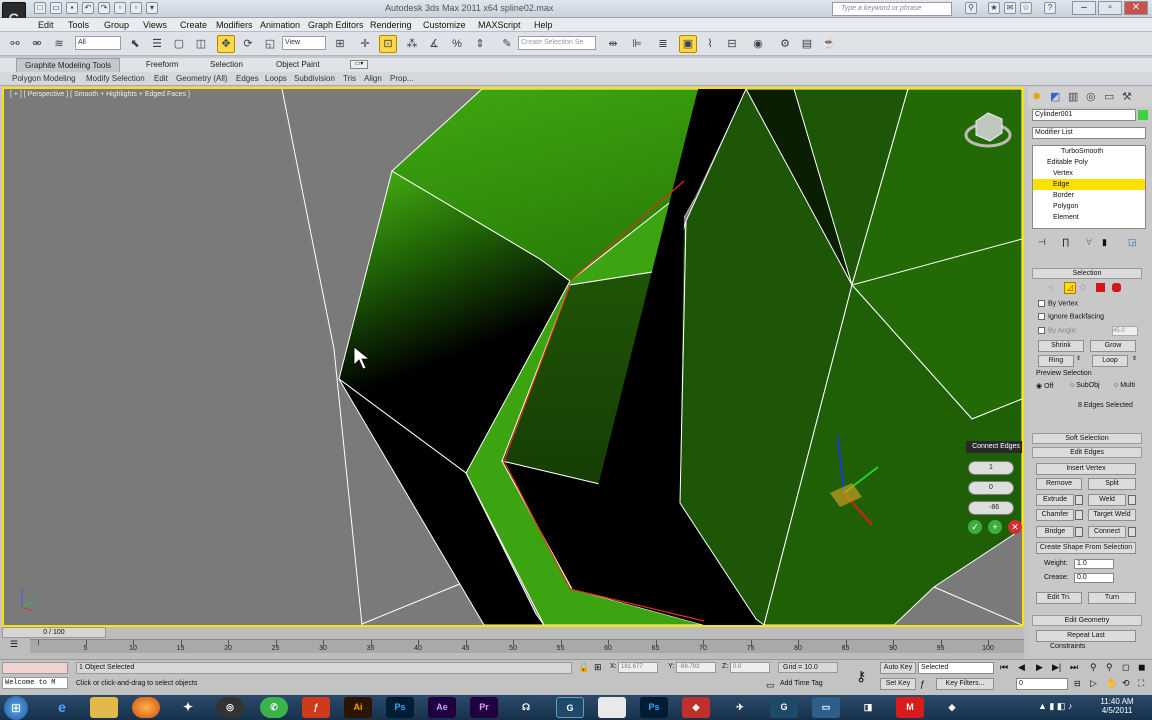 This screenshot has width=1152, height=720. What do you see at coordinates (1107, 532) in the screenshot?
I see `connect-button: Connect` at bounding box center [1107, 532].